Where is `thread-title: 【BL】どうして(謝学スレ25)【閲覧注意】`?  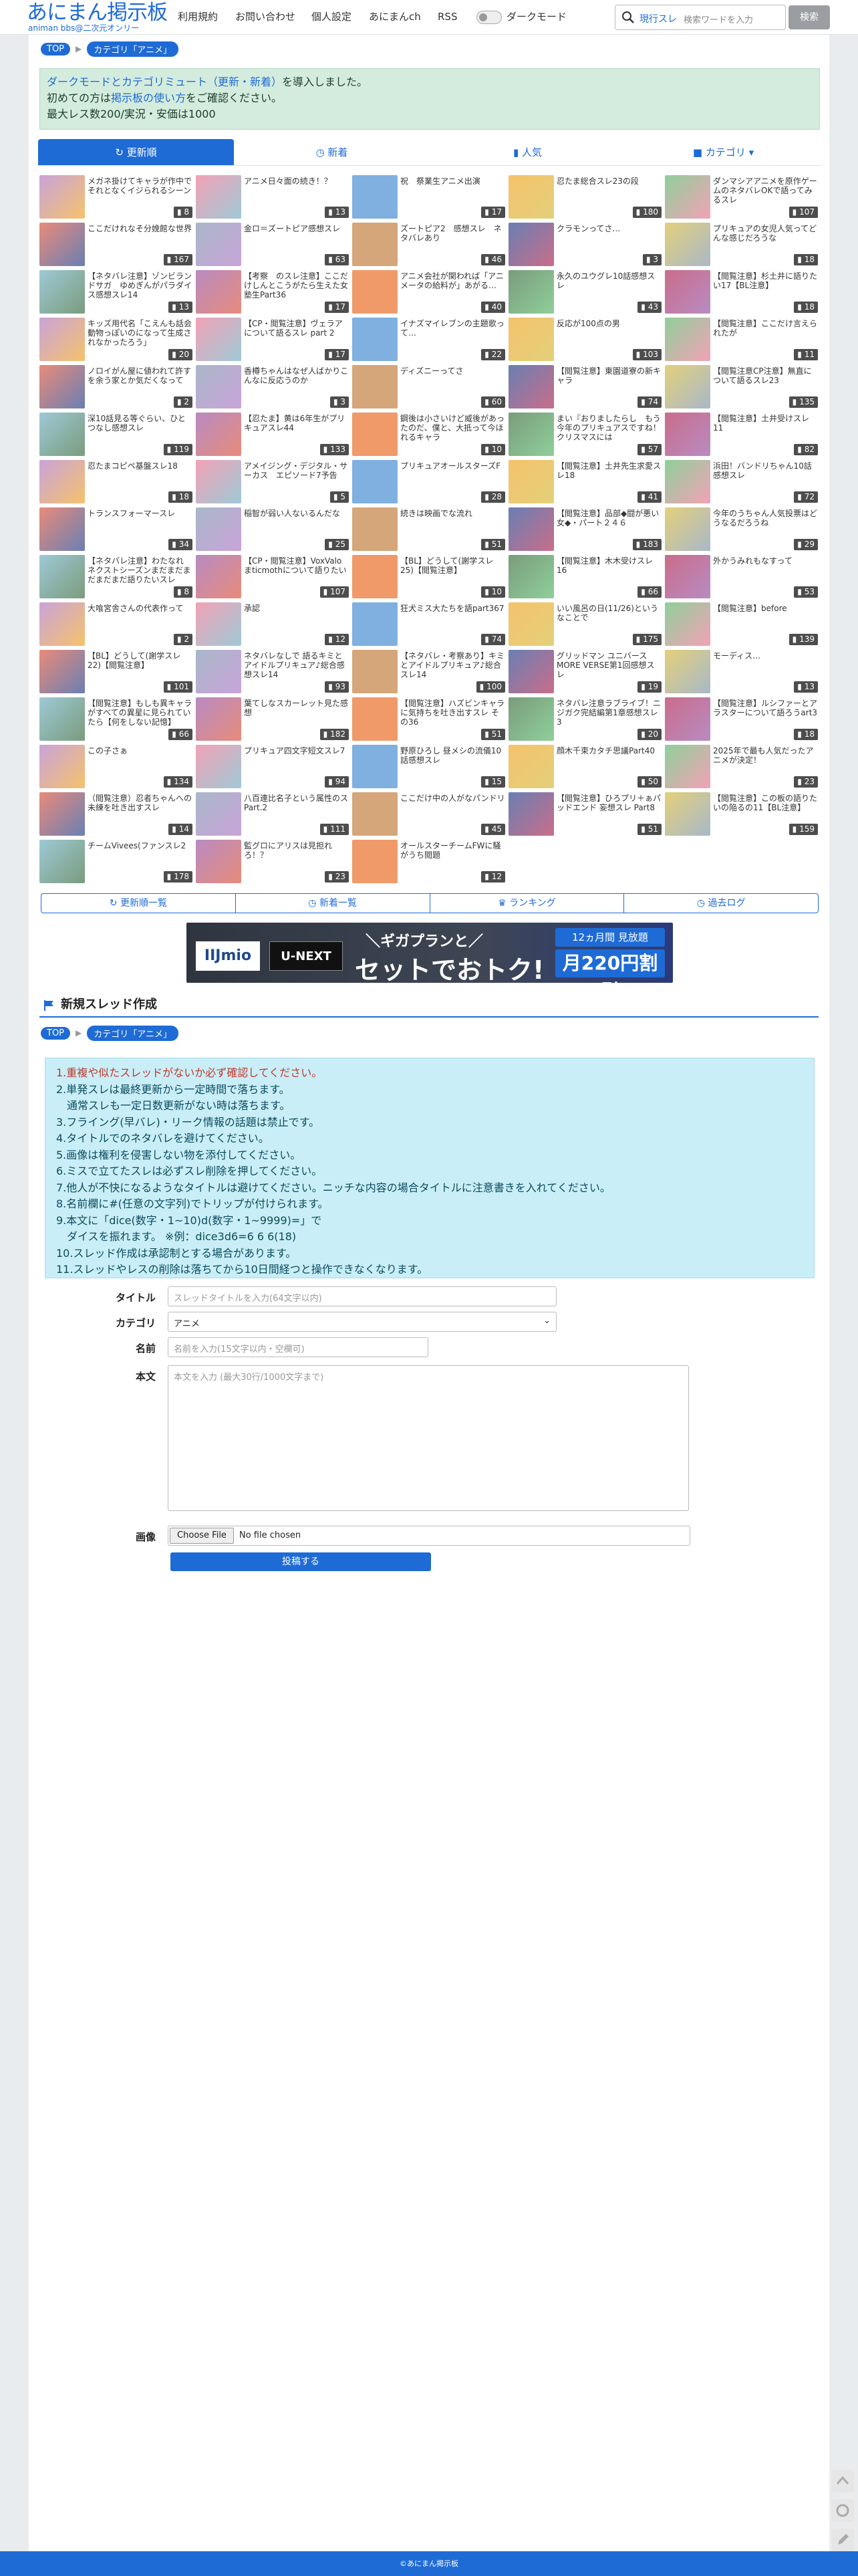
thread-title: 【BL】どうして(謝学スレ25)【閲覧注意】 is located at coordinates (453, 565).